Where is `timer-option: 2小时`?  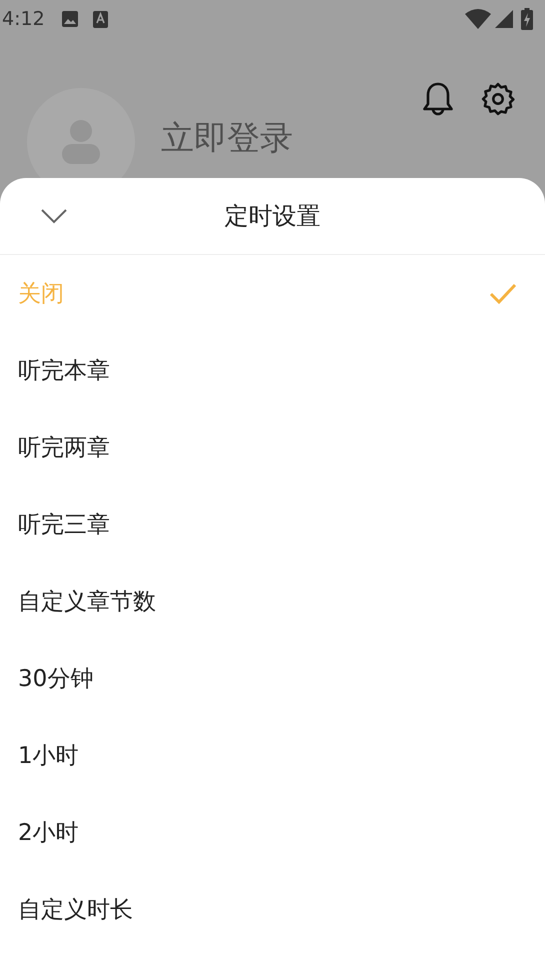 timer-option: 2小时 is located at coordinates (48, 832).